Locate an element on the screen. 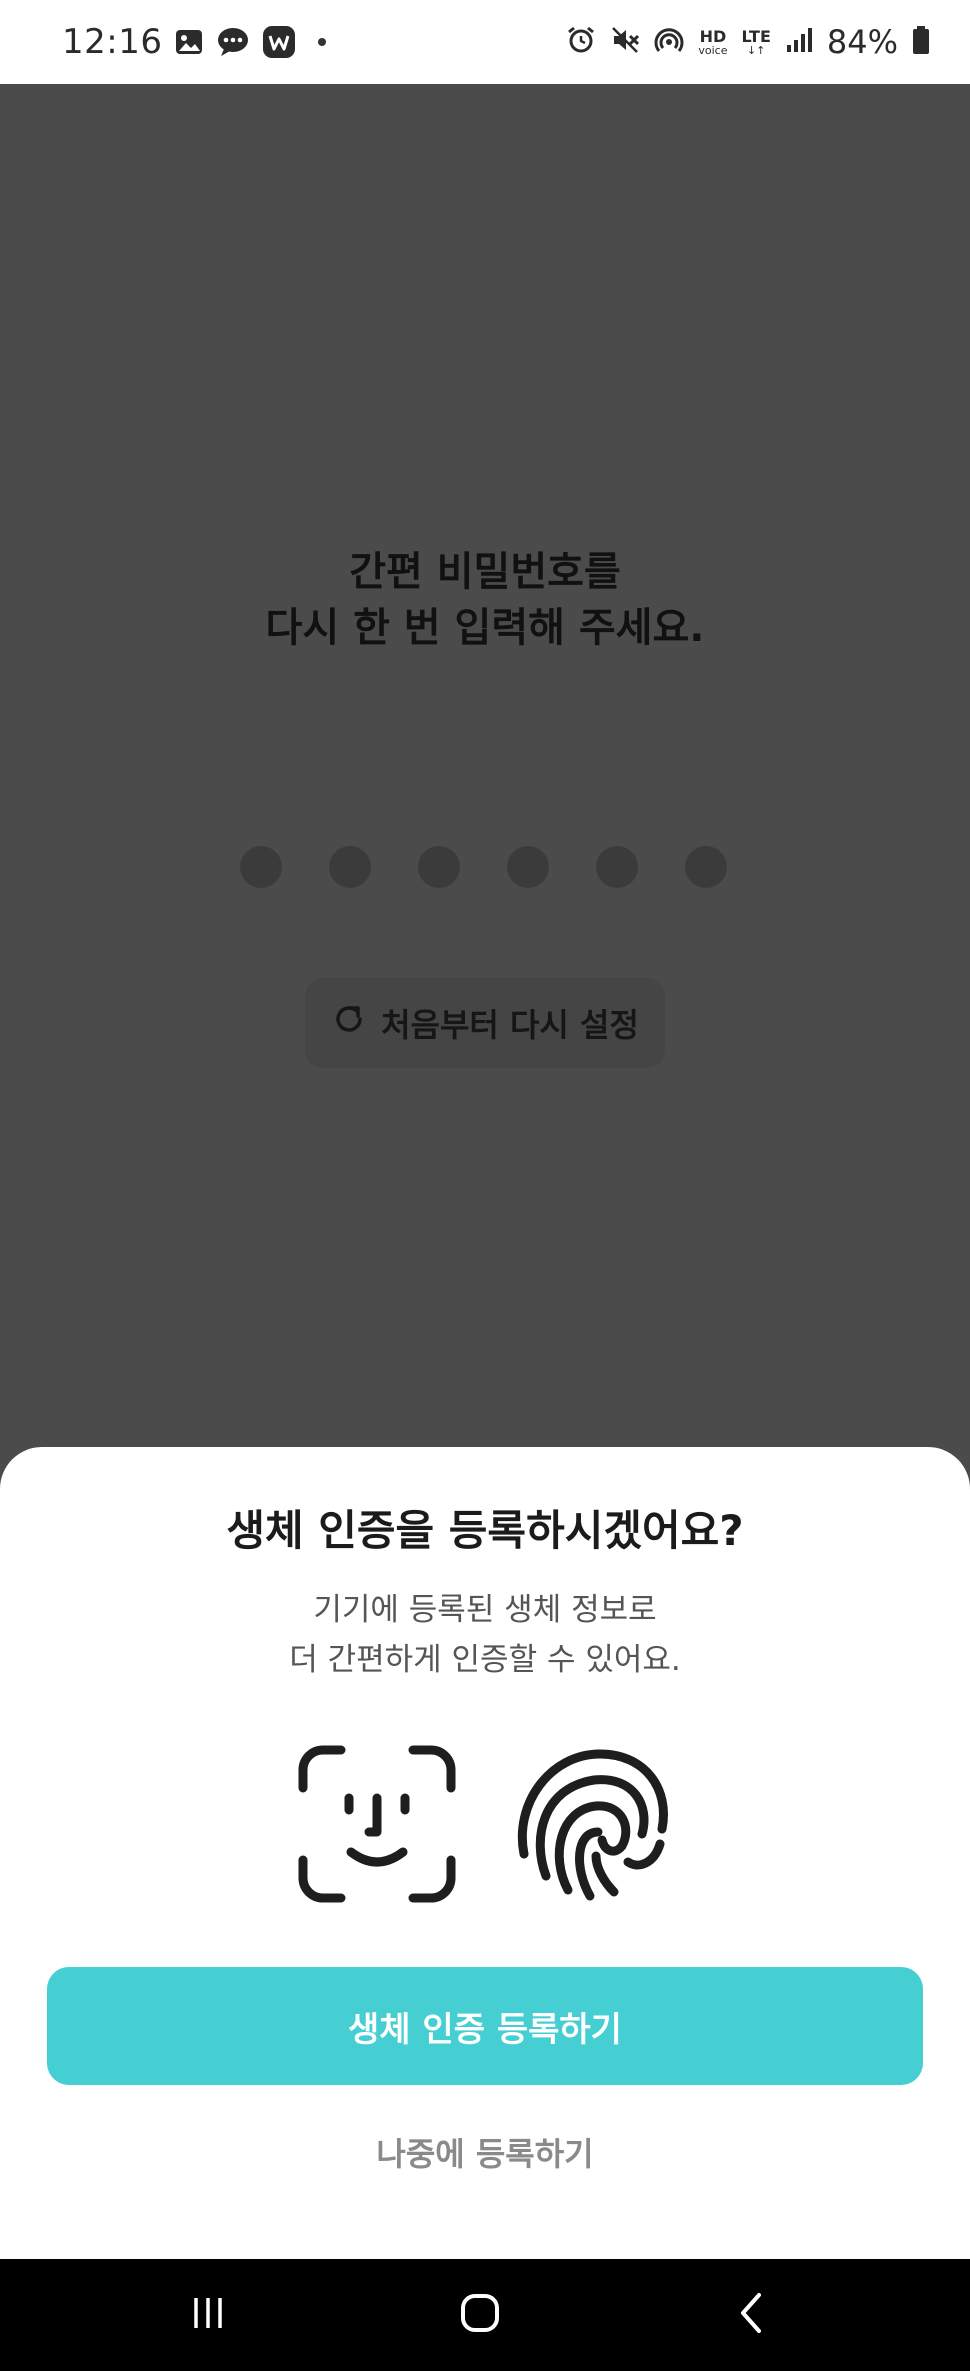  back-button is located at coordinates (752, 2315).